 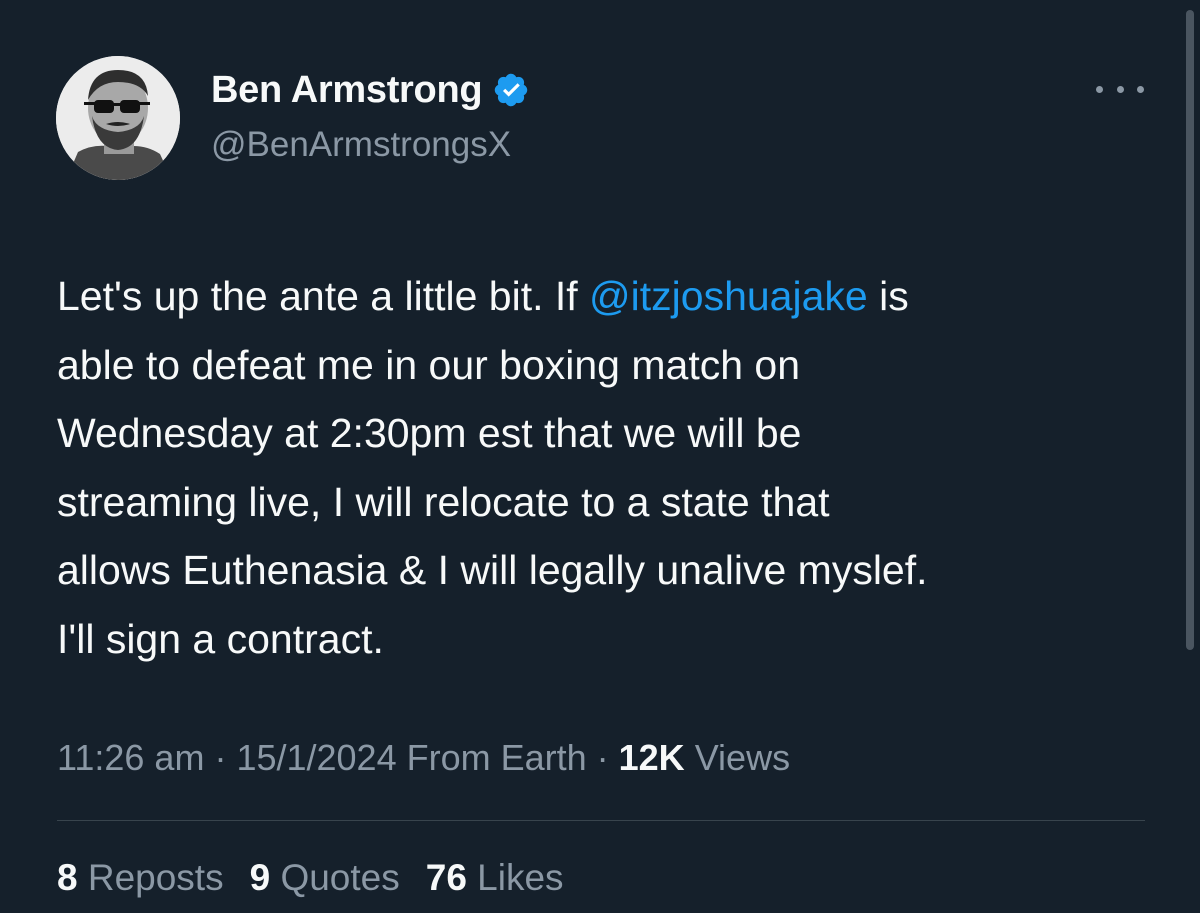 What do you see at coordinates (446, 877) in the screenshot?
I see `likes-count: 76` at bounding box center [446, 877].